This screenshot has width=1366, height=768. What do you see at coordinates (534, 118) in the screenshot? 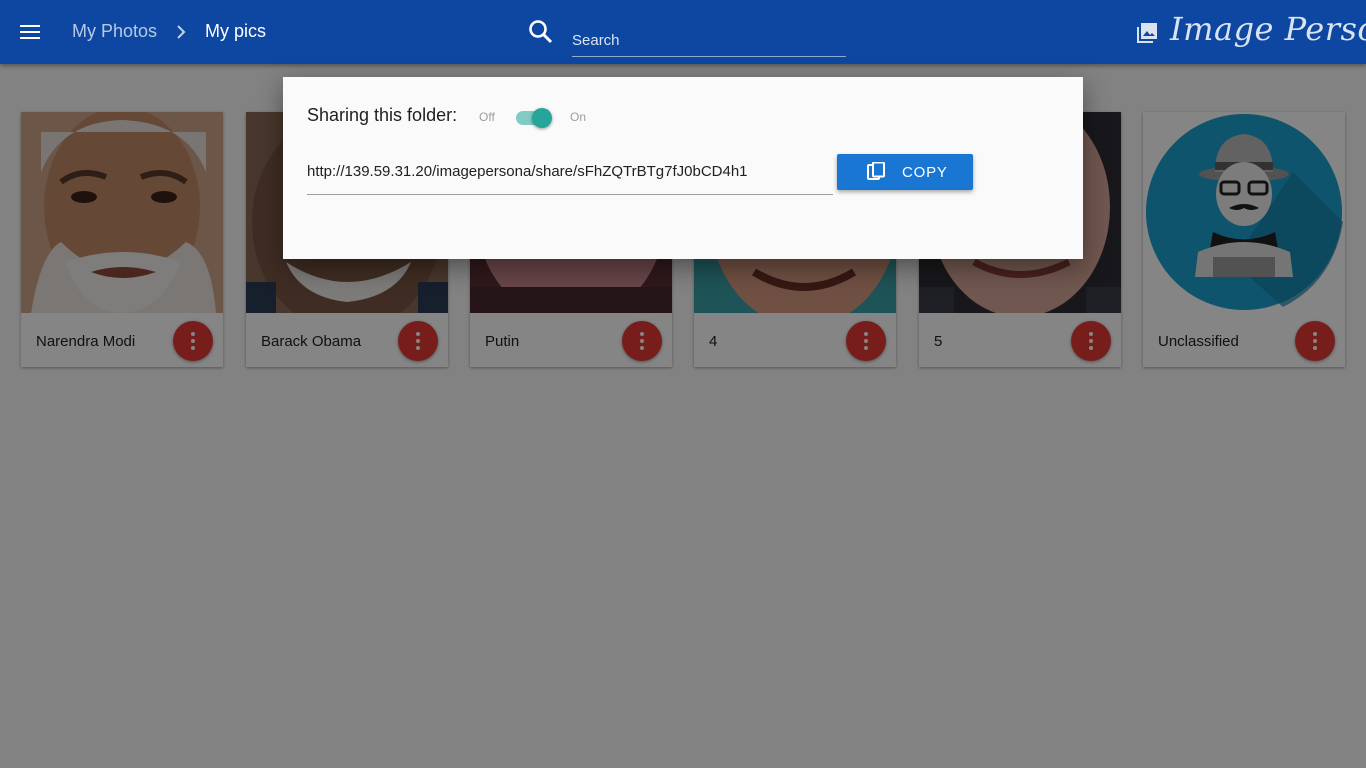
I see `sharing-toggle` at bounding box center [534, 118].